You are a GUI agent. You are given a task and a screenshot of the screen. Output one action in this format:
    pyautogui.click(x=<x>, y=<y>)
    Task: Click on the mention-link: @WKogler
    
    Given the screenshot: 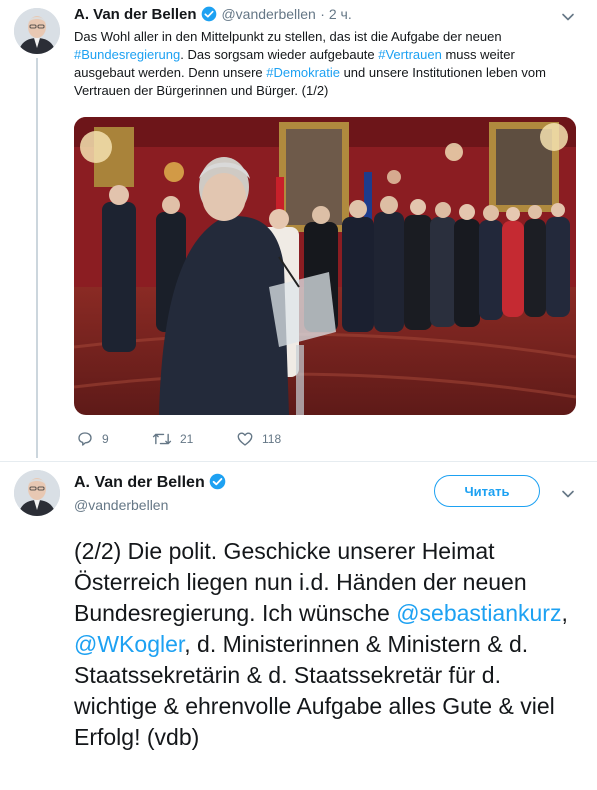 What is the action you would take?
    pyautogui.click(x=129, y=644)
    